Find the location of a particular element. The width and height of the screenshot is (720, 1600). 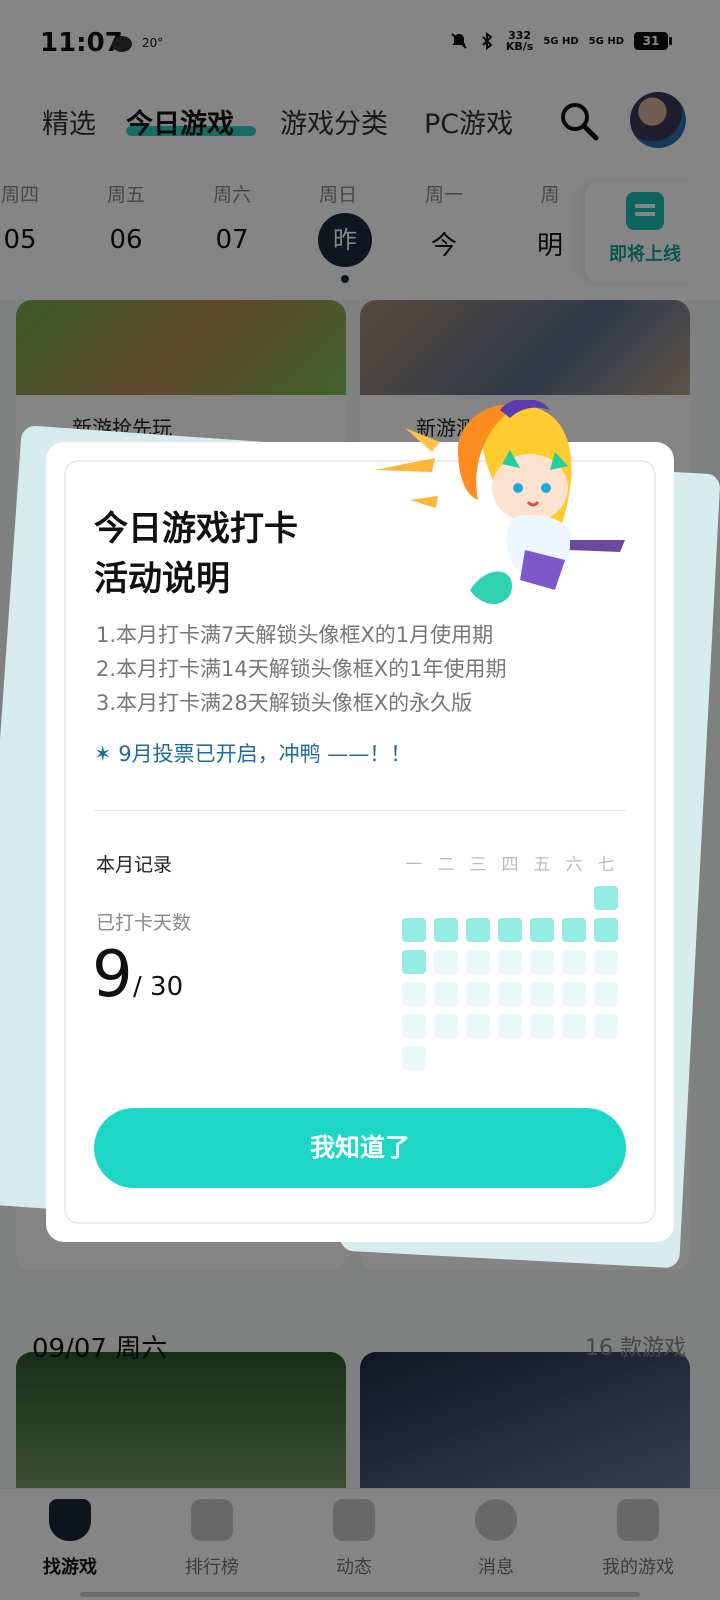

mascot-illustration is located at coordinates (500, 502).